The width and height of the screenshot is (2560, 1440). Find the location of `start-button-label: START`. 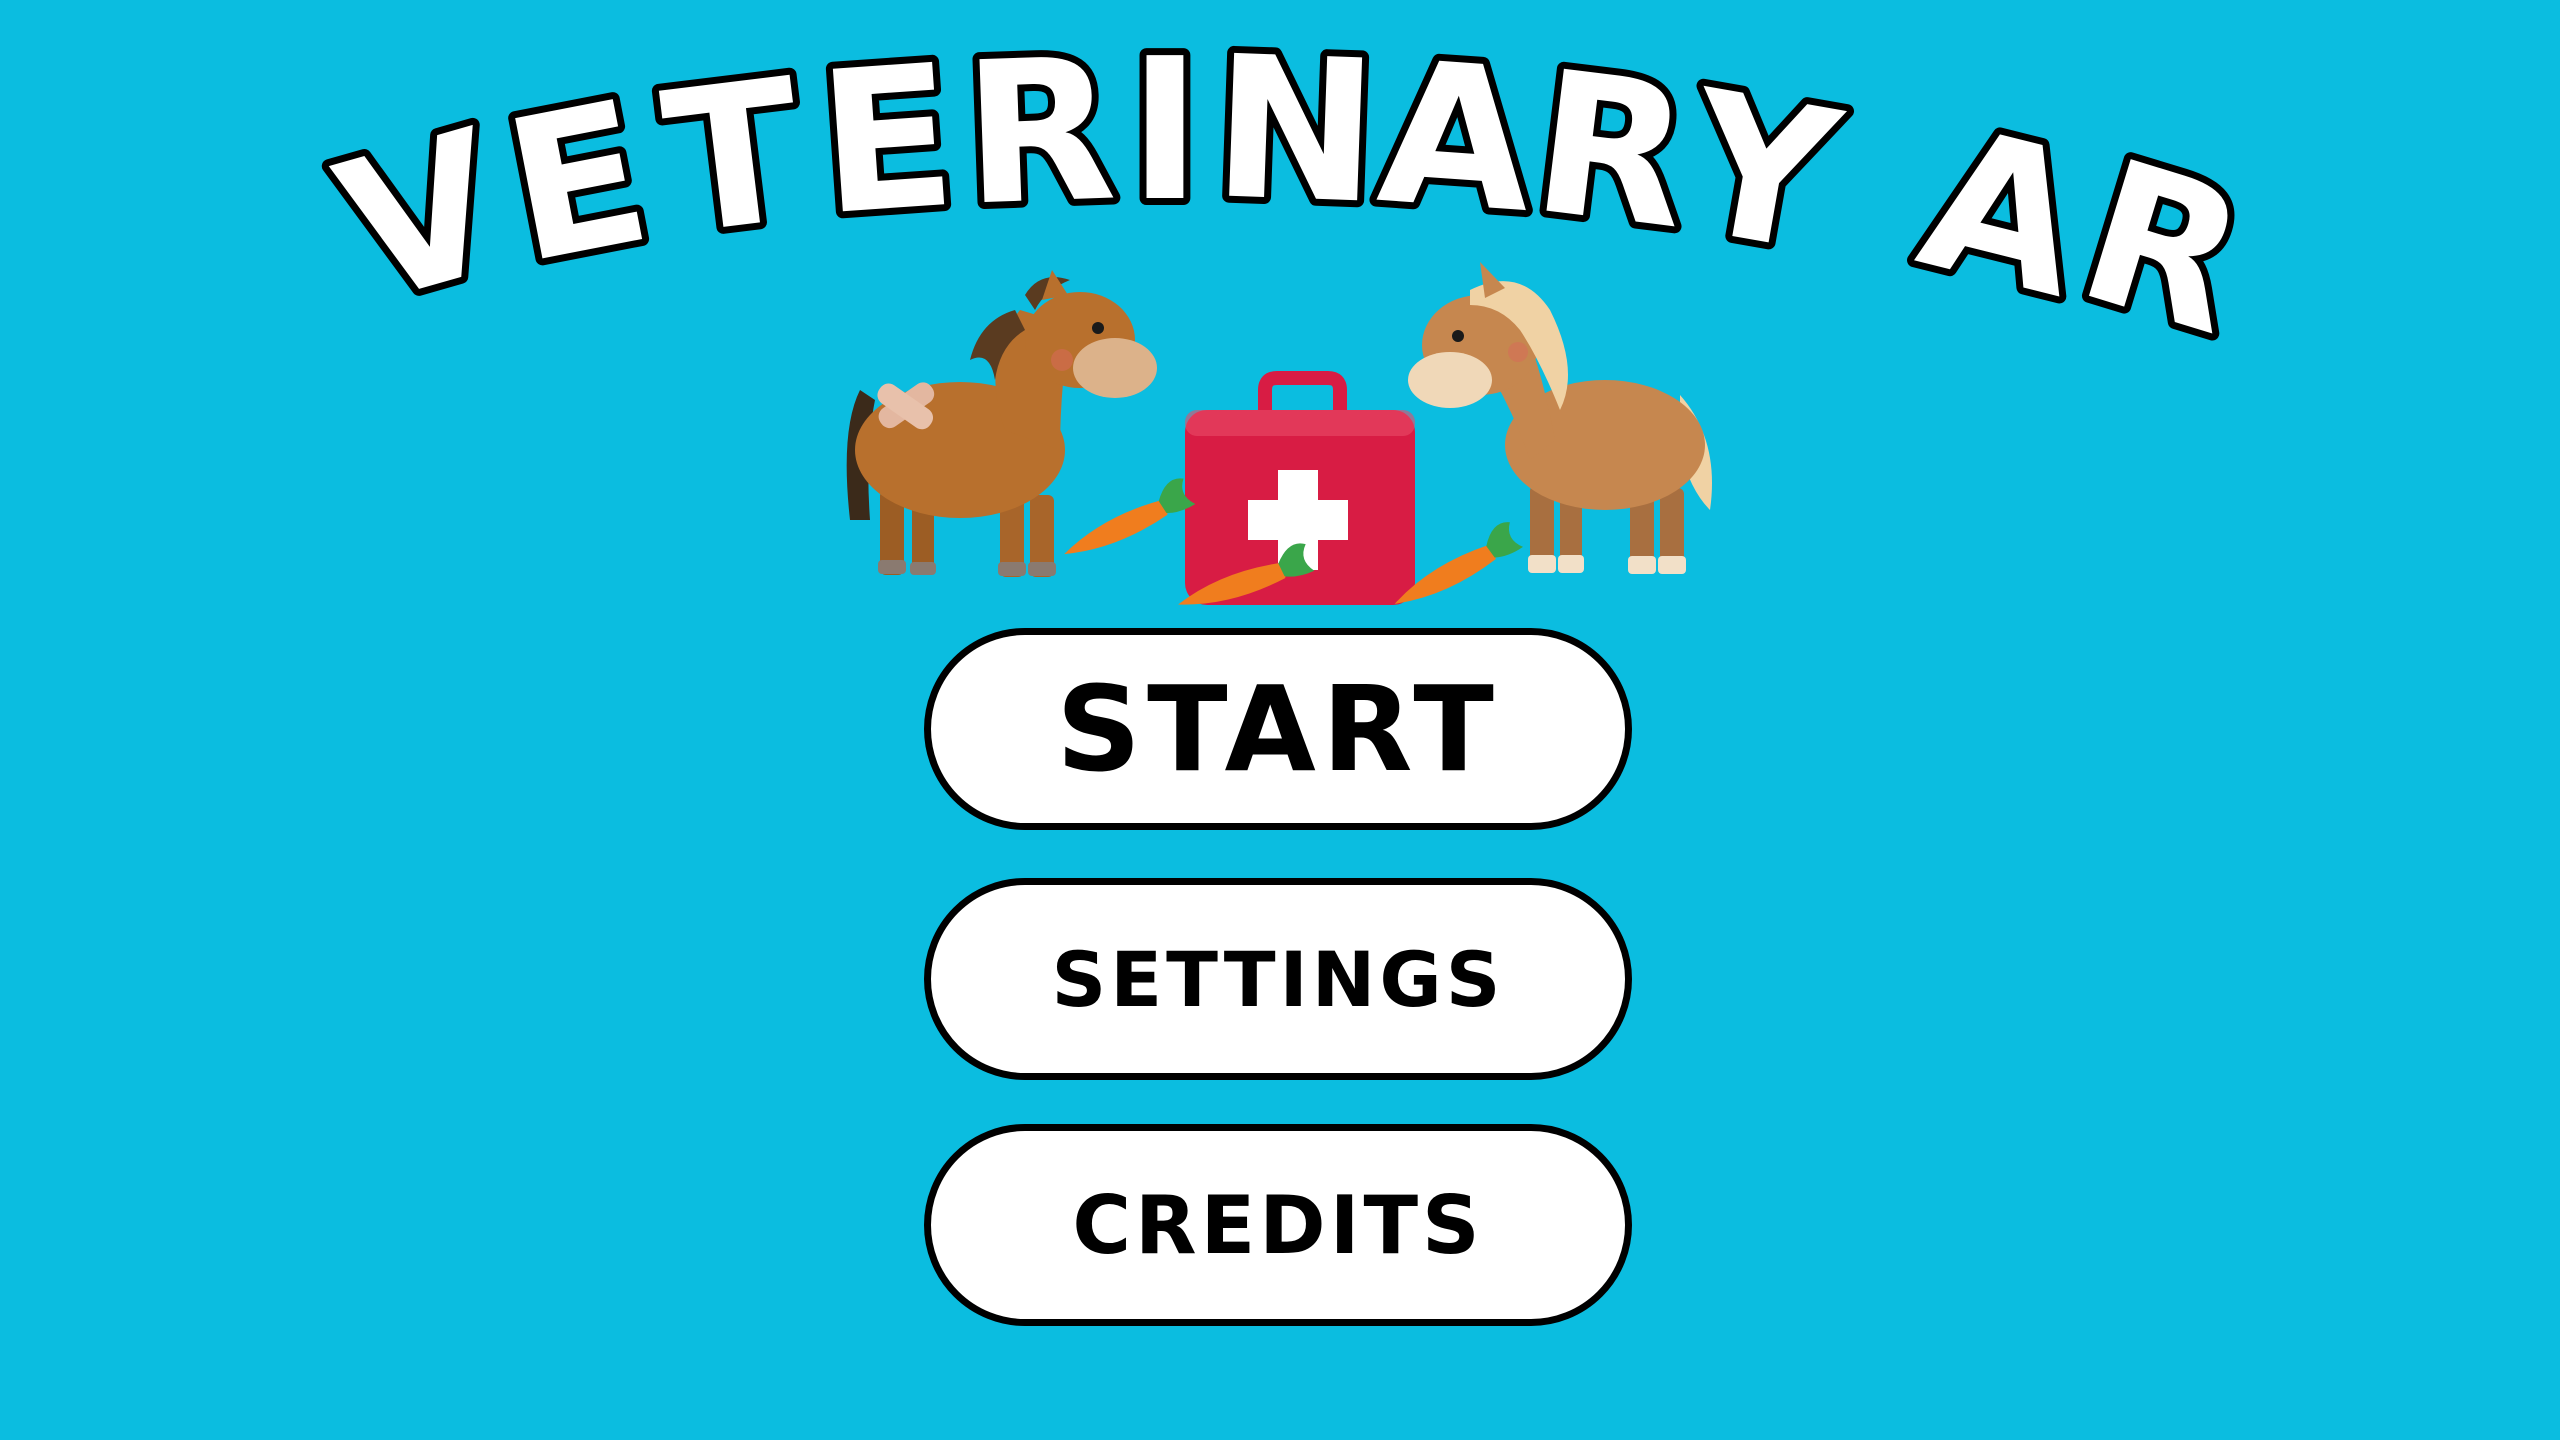

start-button-label: START is located at coordinates (1278, 729).